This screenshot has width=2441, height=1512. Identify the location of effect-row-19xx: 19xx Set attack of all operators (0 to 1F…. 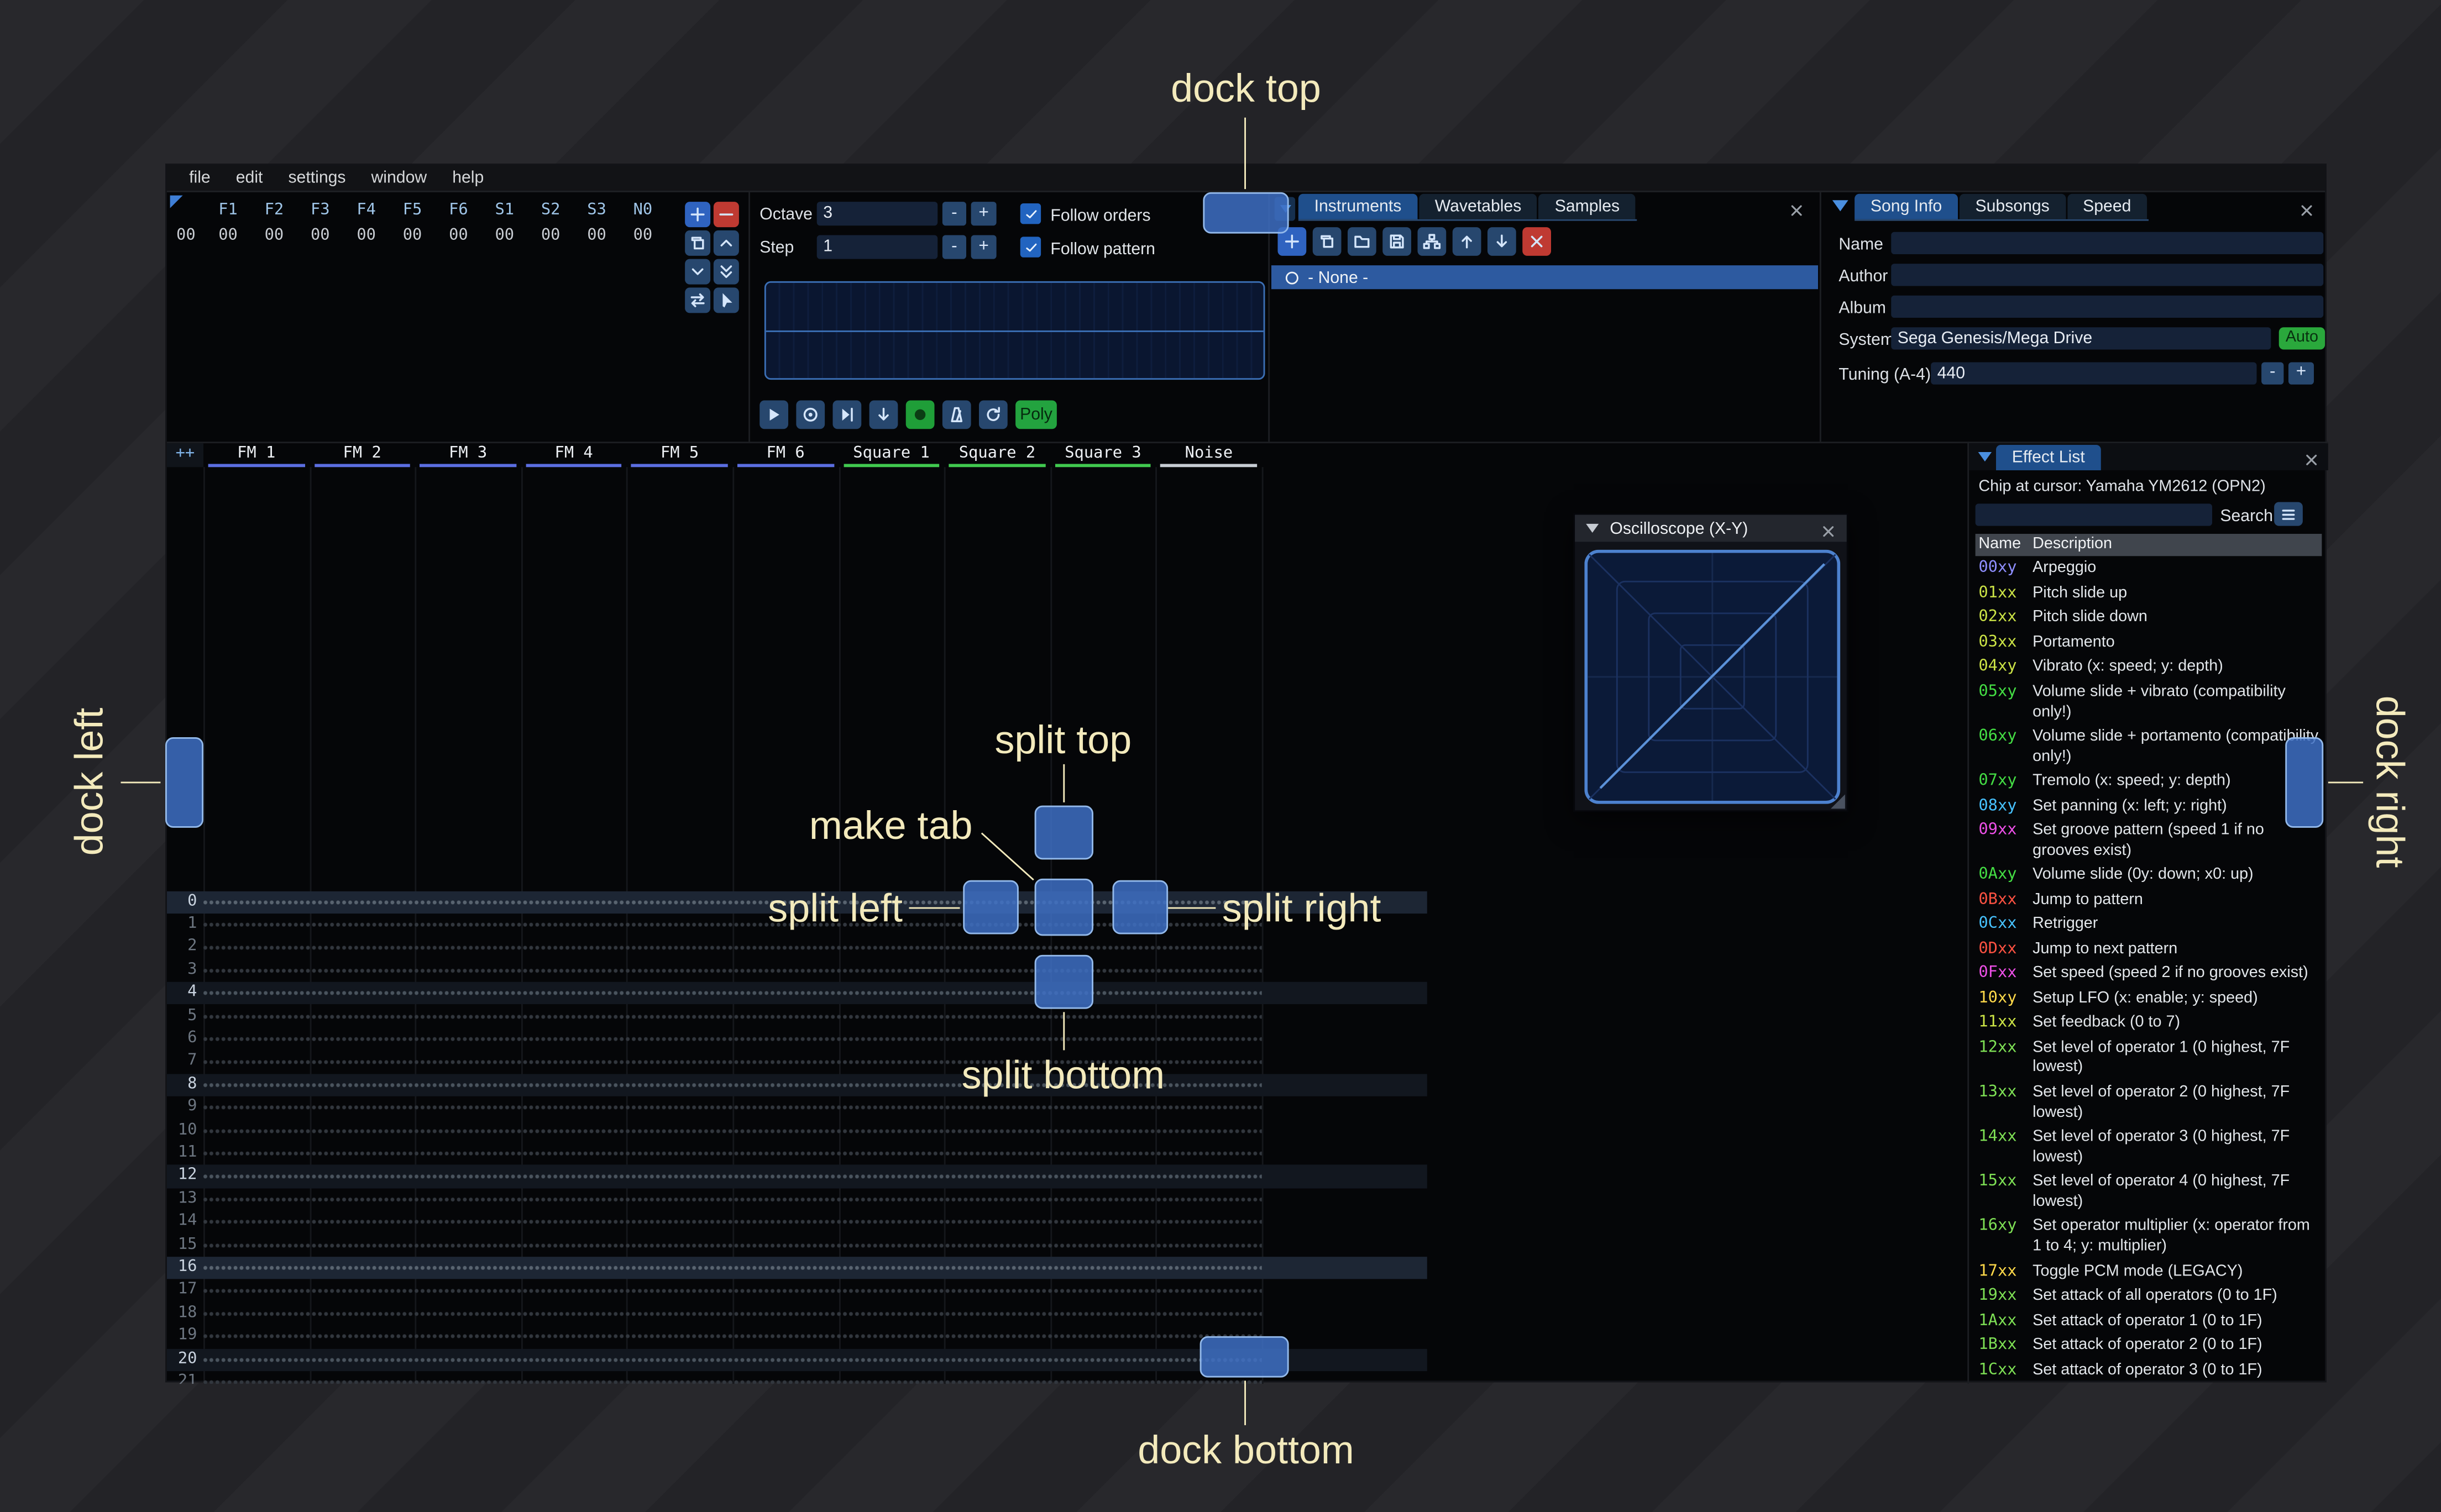
(2148, 1297).